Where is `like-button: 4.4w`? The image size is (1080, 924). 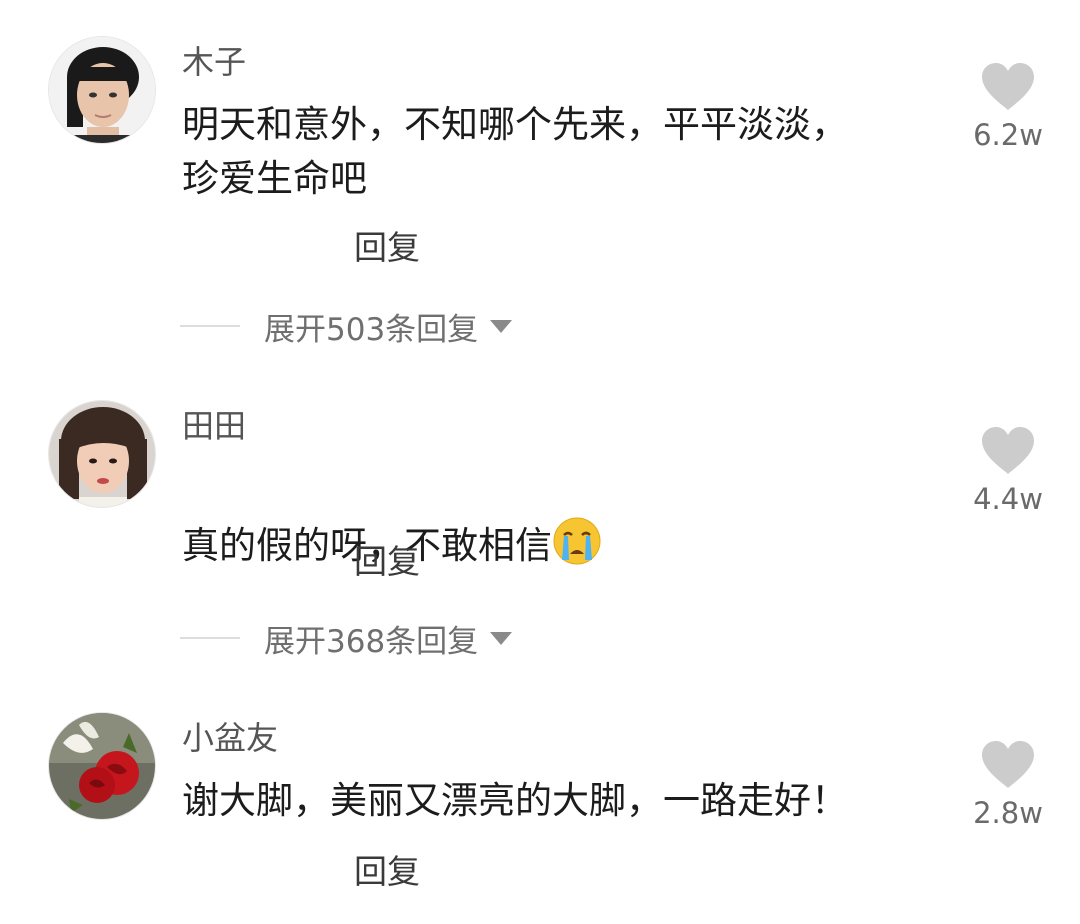
like-button: 4.4w is located at coordinates (1008, 471).